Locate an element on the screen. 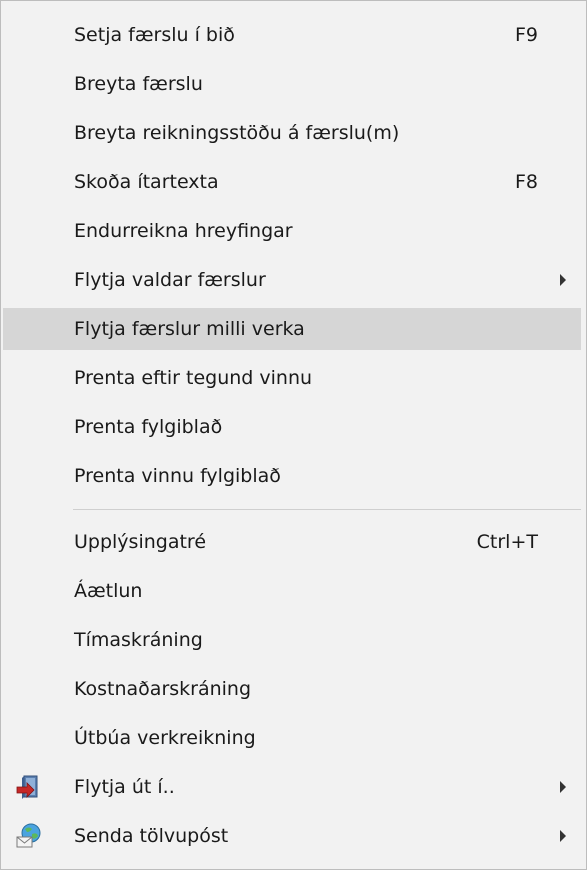 The width and height of the screenshot is (587, 870). menu-item-label: Flytja út í.. is located at coordinates (124, 787).